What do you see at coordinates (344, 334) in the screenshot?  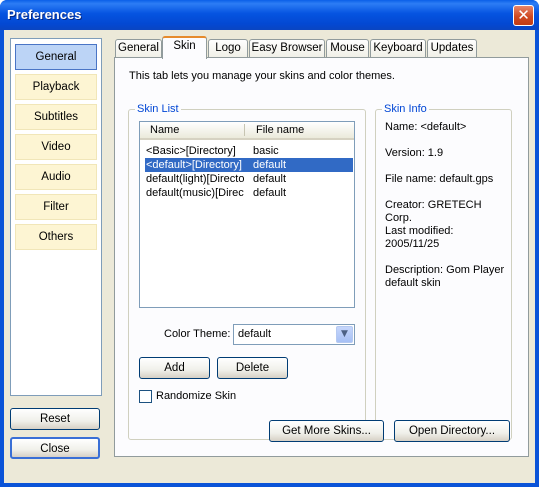 I see `chevron-down-icon: ▼` at bounding box center [344, 334].